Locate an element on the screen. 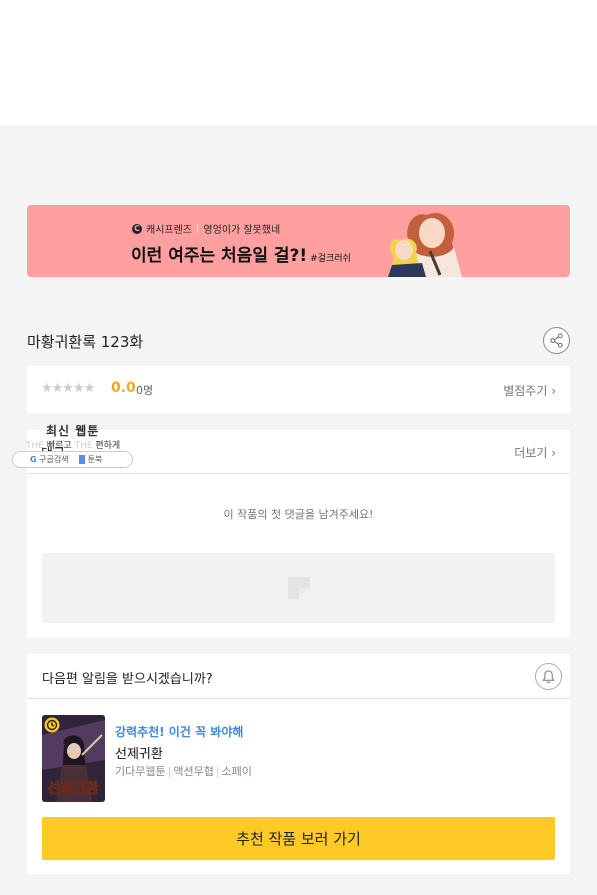  promo-subtitle: THE 빠르고 THE 편하게 is located at coordinates (73, 444).